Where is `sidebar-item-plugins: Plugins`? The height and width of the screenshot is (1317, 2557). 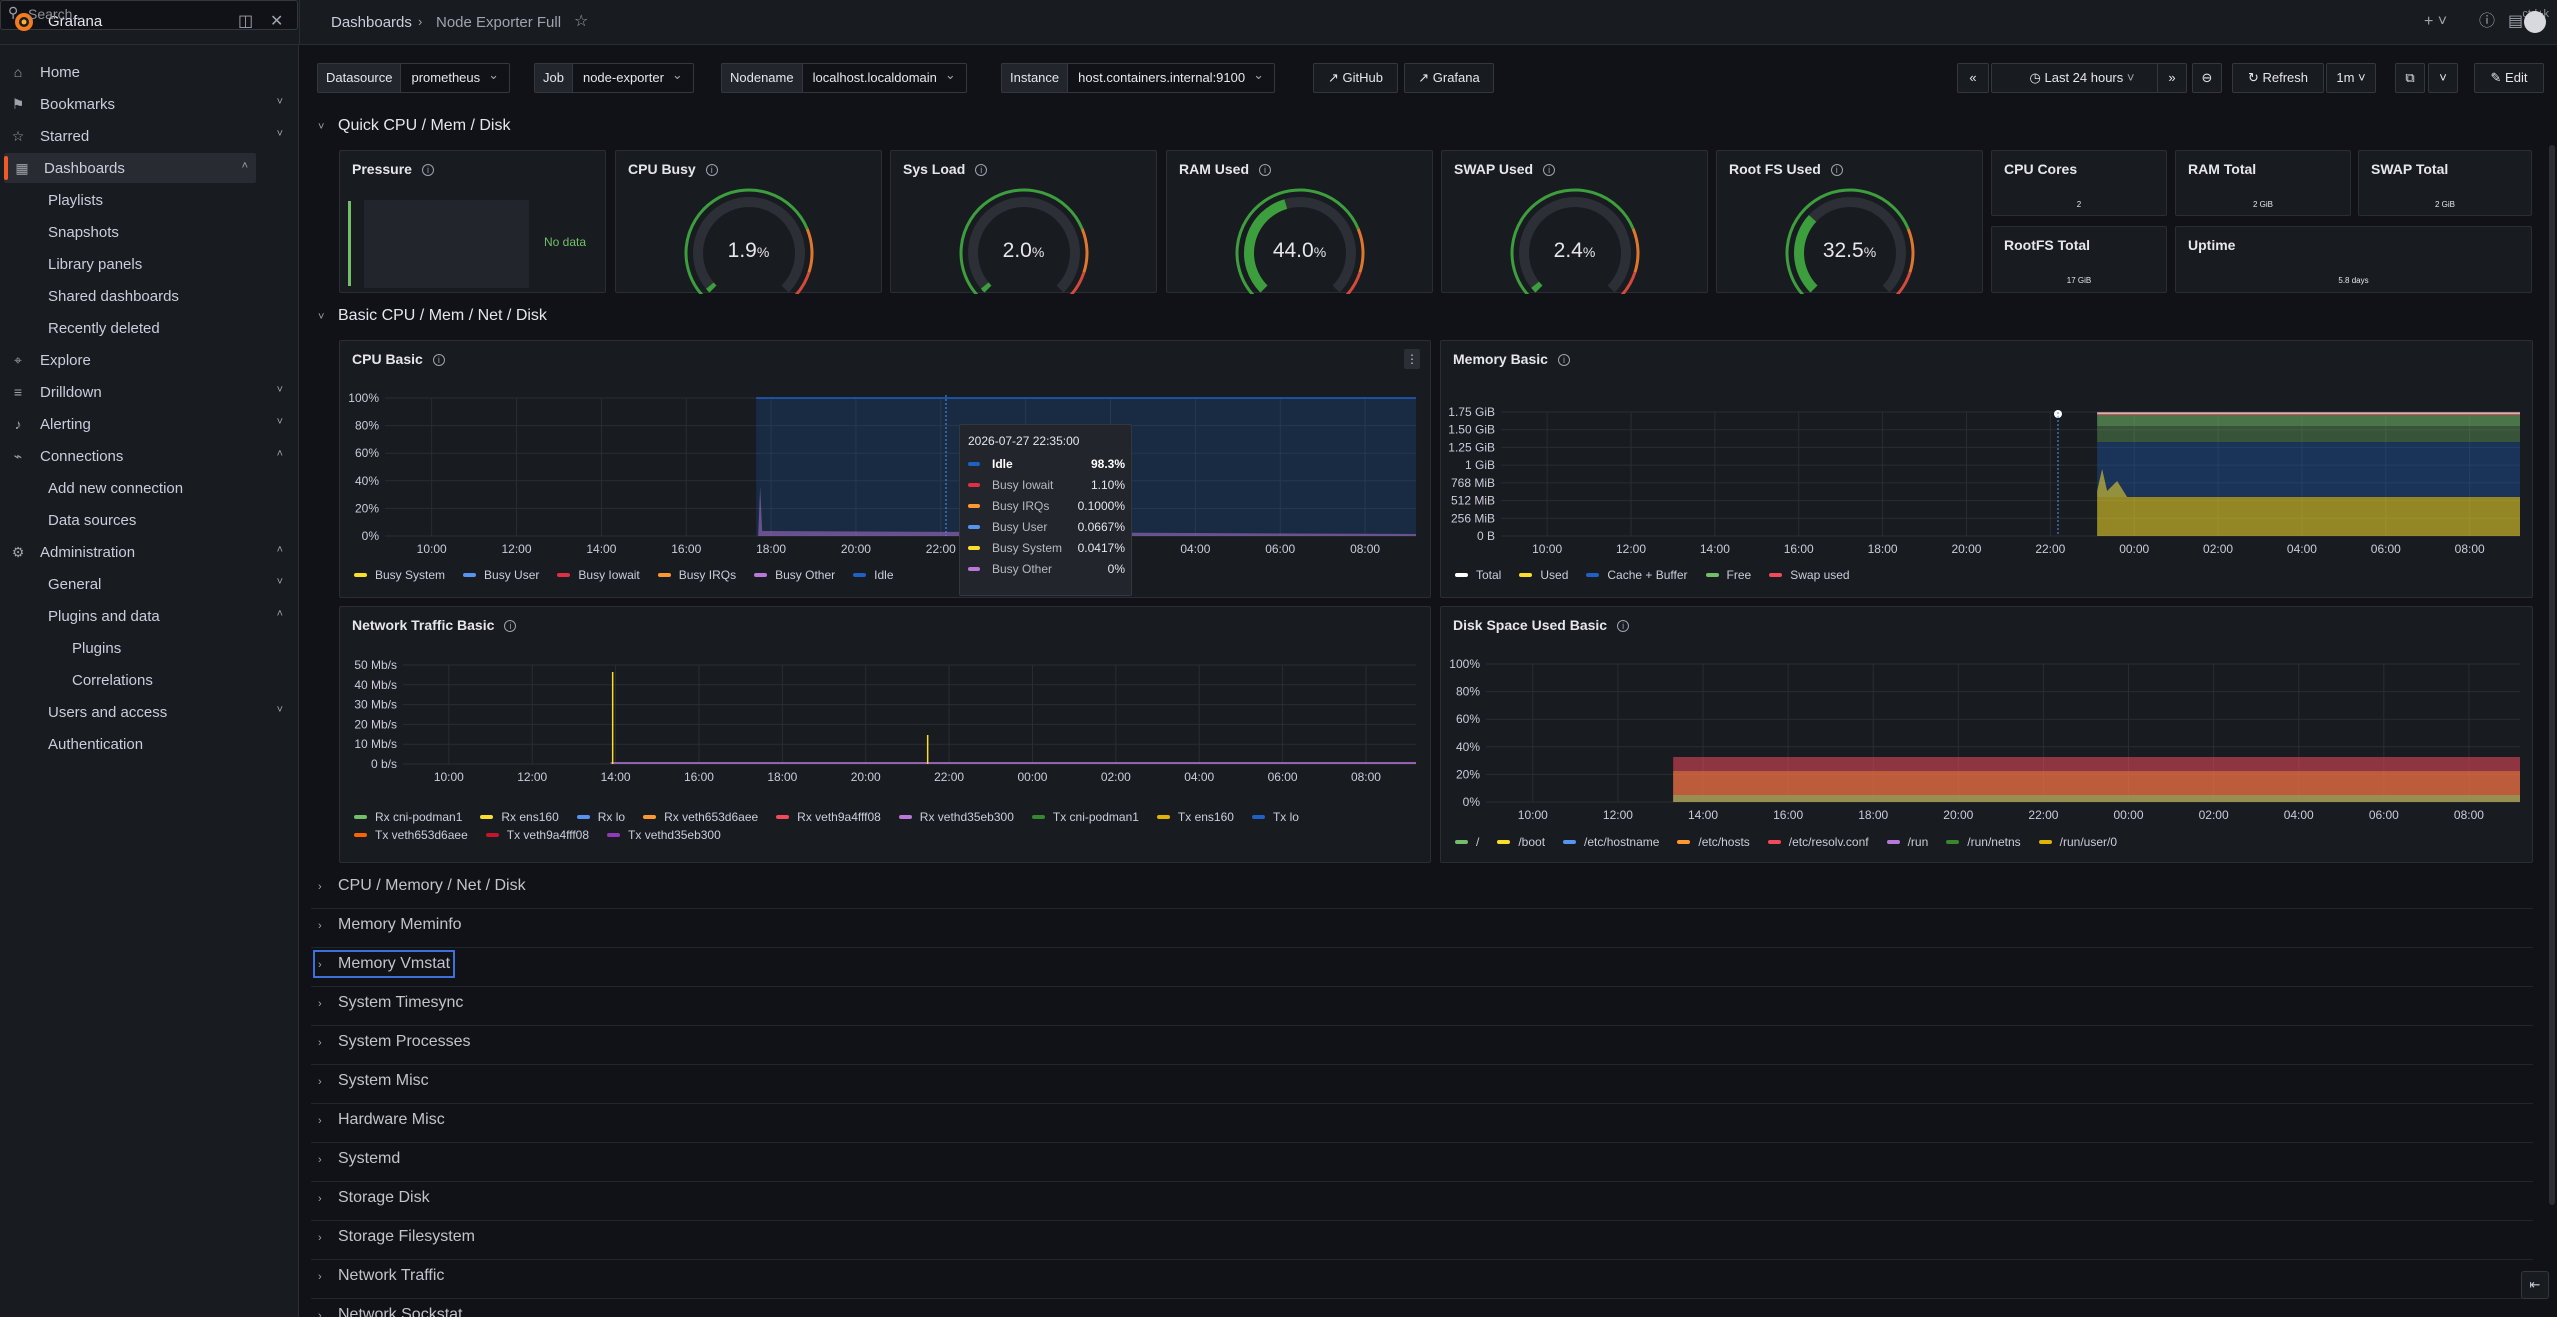 sidebar-item-plugins: Plugins is located at coordinates (145, 648).